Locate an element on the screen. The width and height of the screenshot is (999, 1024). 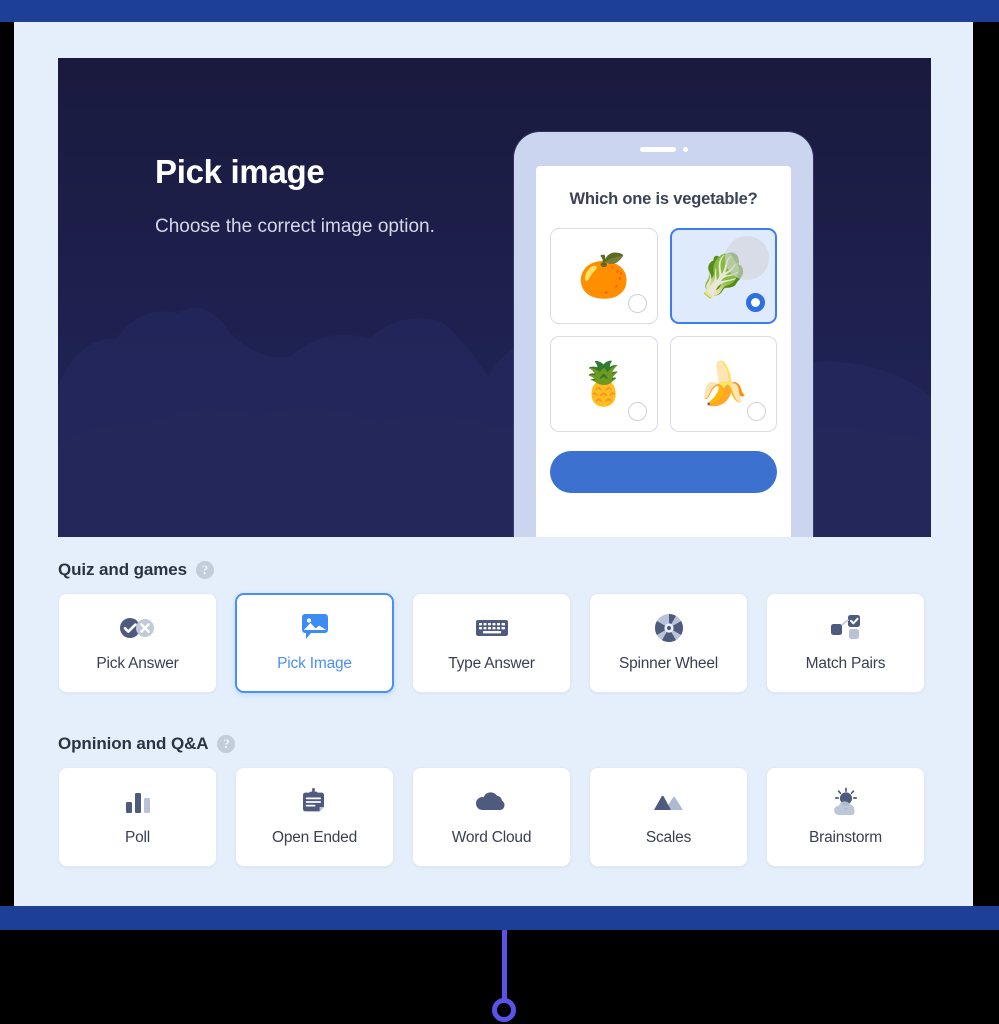
phone-screen: Which one is vegetable? 🍊 🥬 🍍 🍌 is located at coordinates (663, 351).